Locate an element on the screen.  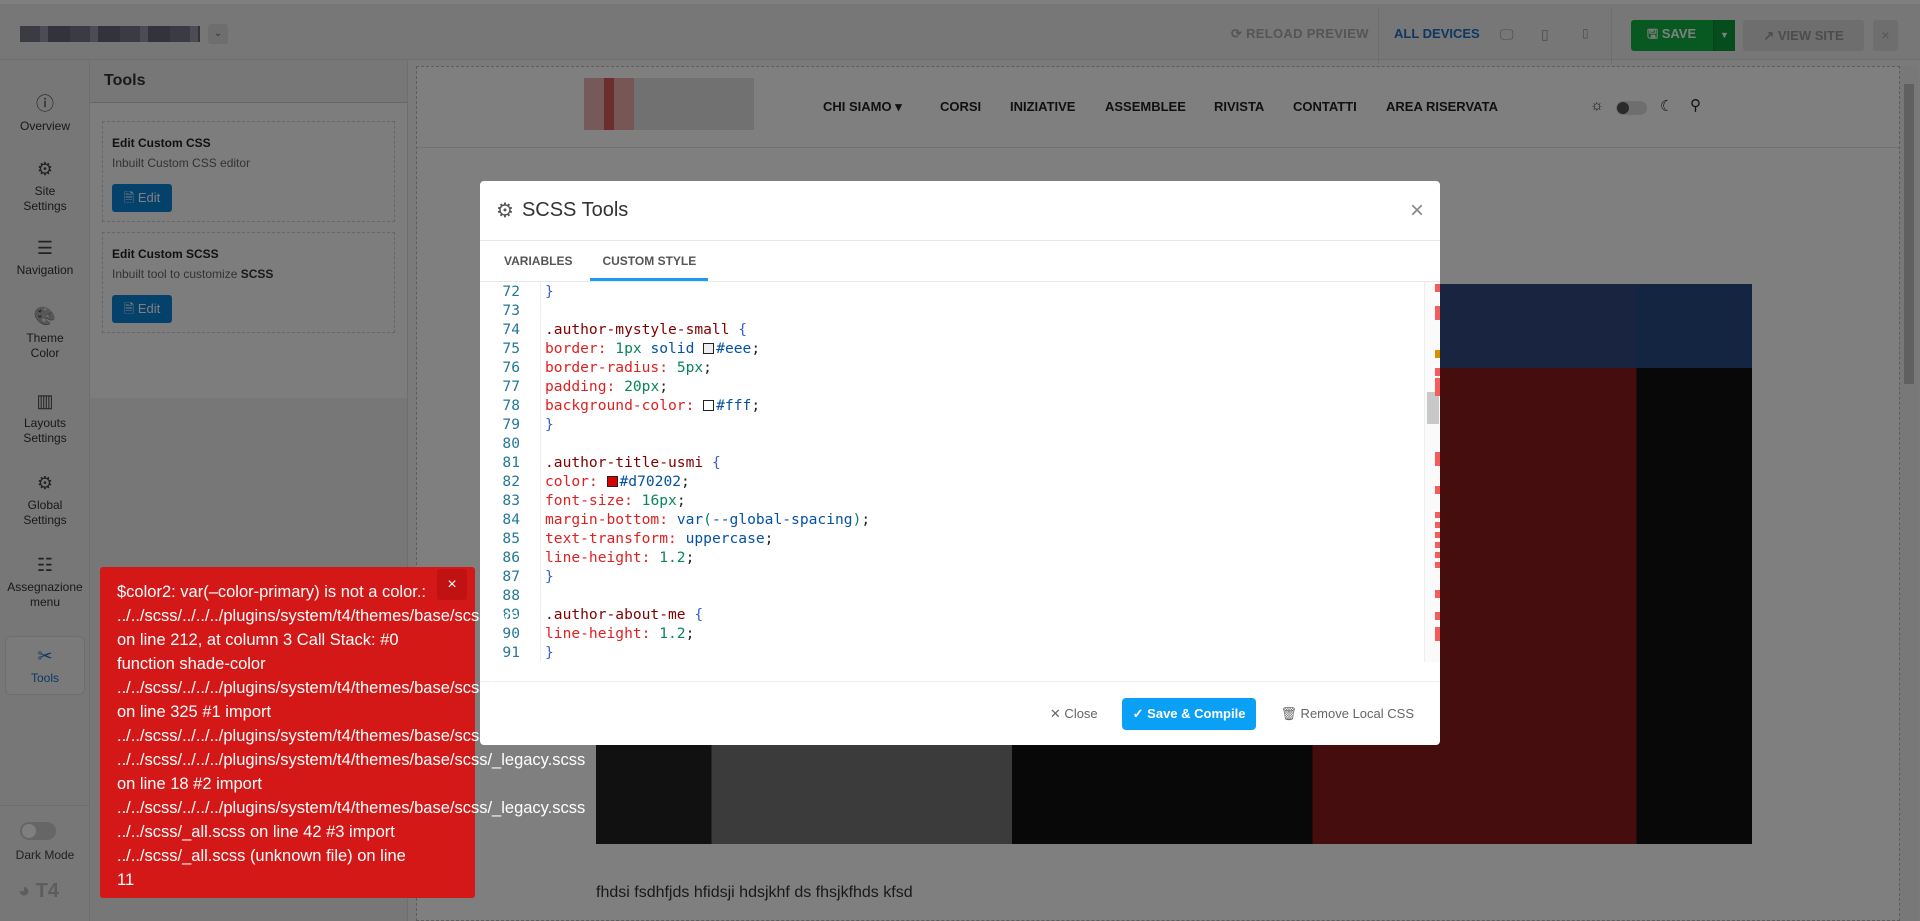
gear-icon: ⚙ is located at coordinates (505, 211).